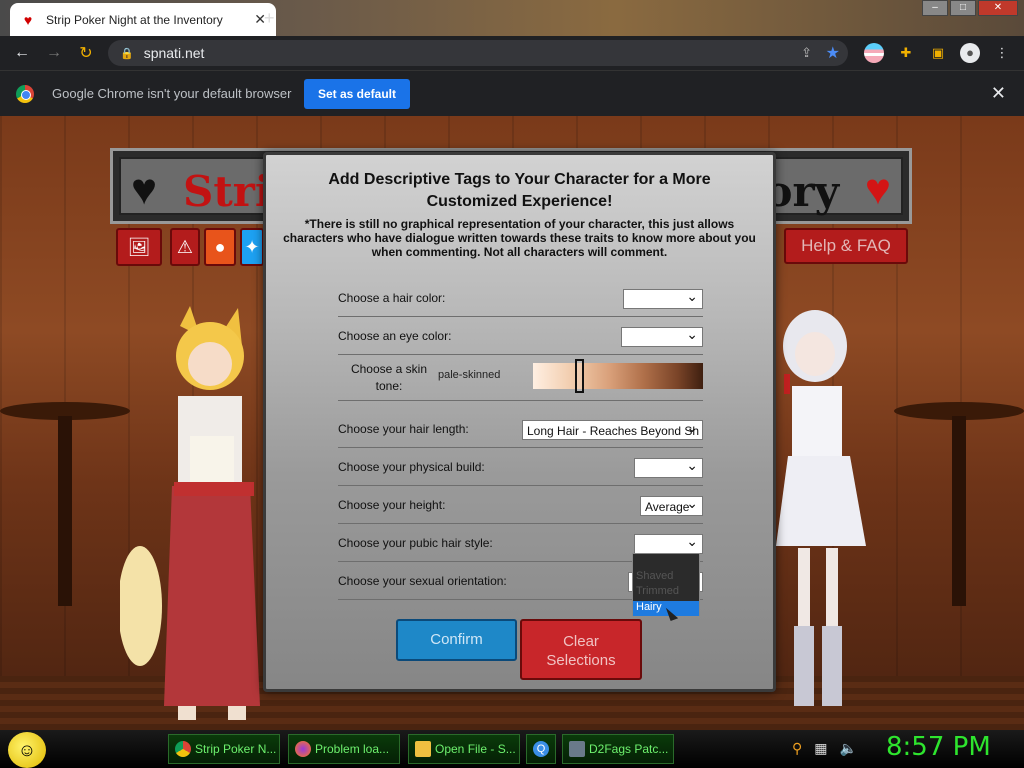 This screenshot has height=768, width=1024. I want to click on system-tray: ⚲ ▦ 🔈, so click(824, 748).